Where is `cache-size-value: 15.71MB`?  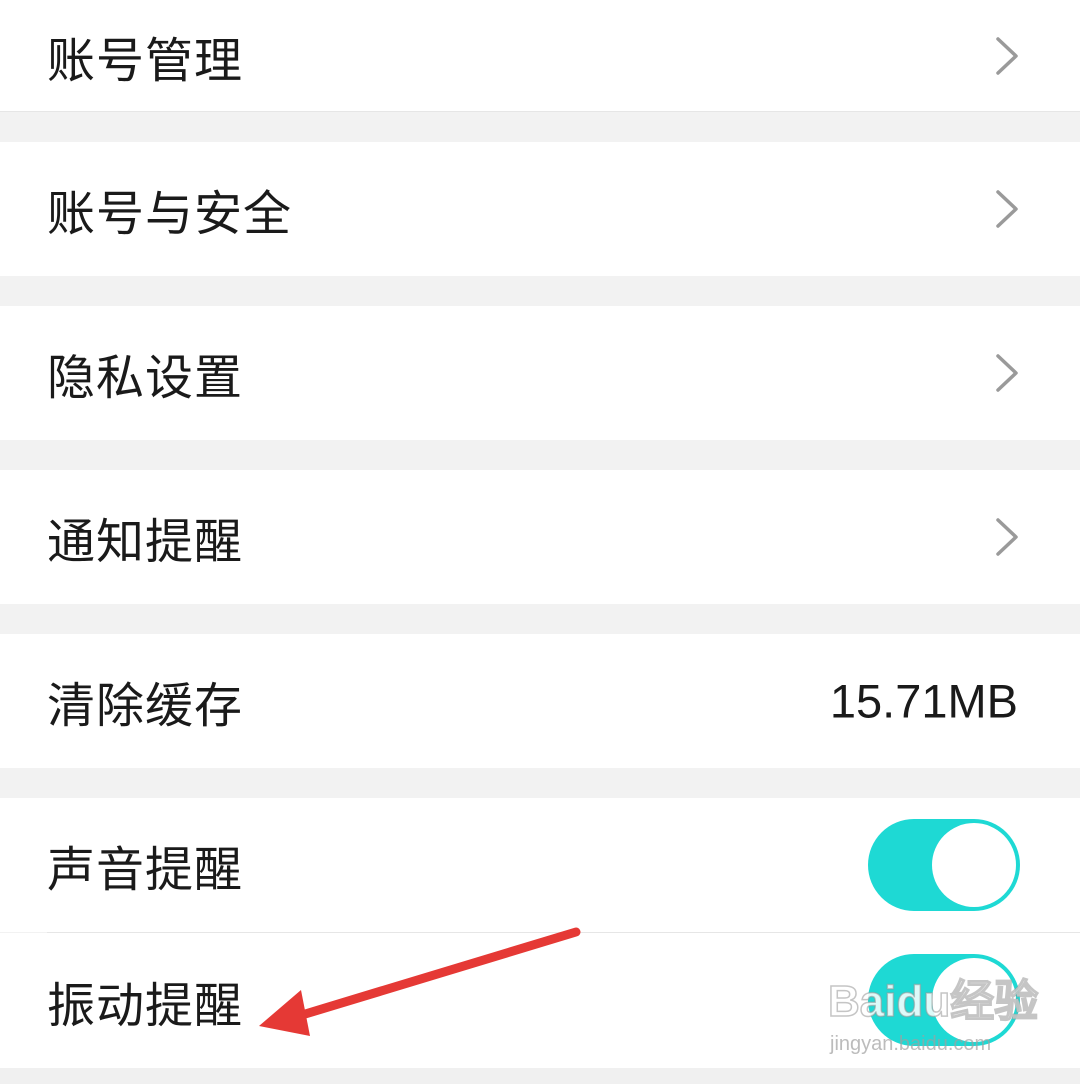 cache-size-value: 15.71MB is located at coordinates (923, 701).